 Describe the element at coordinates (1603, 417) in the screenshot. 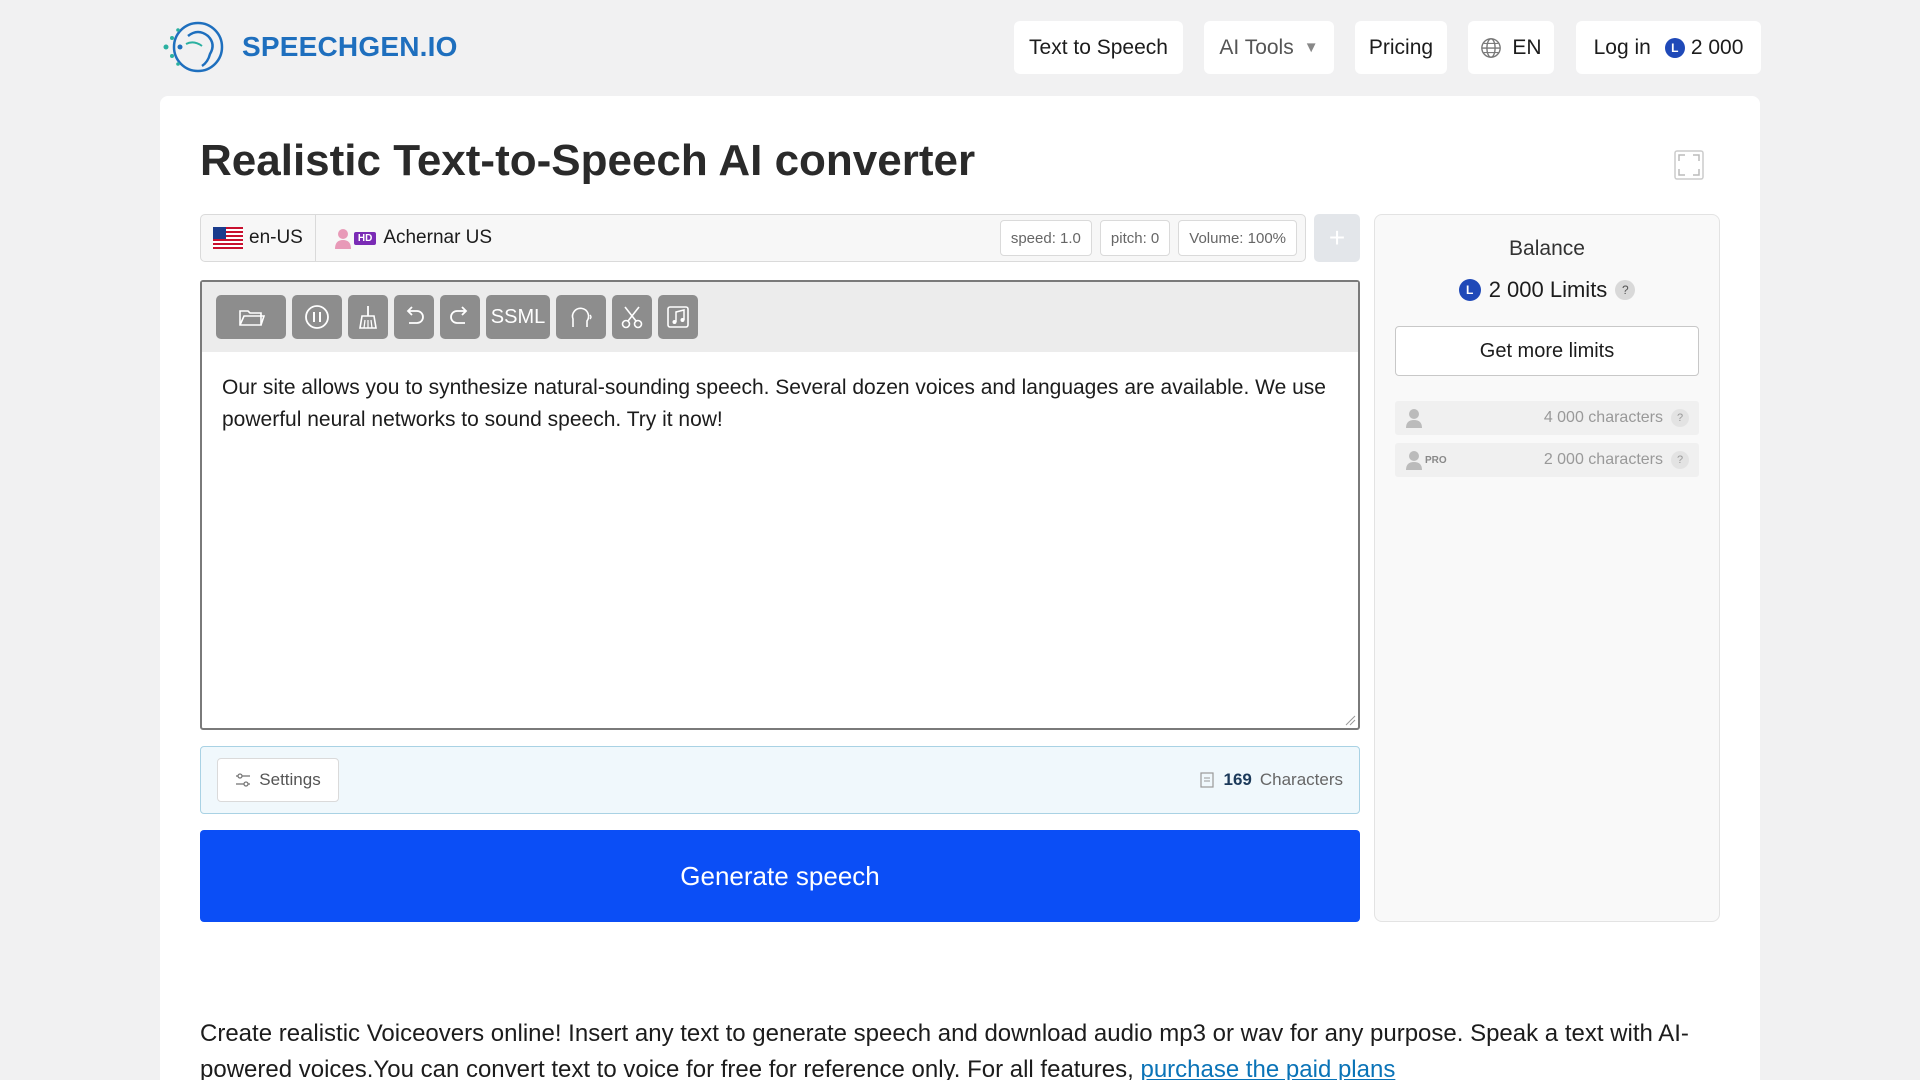

I see `limit-value-free: 4 000 characters` at that location.